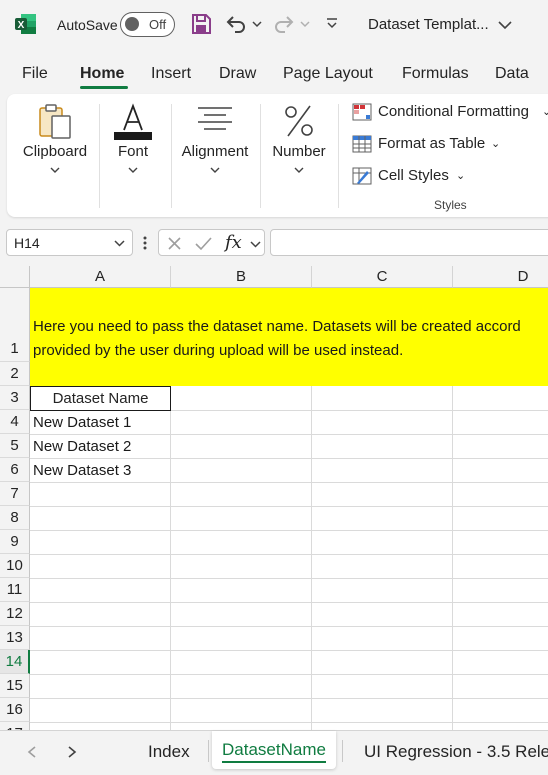 The width and height of the screenshot is (548, 775). What do you see at coordinates (27, 243) in the screenshot?
I see `name-box-value: H14` at bounding box center [27, 243].